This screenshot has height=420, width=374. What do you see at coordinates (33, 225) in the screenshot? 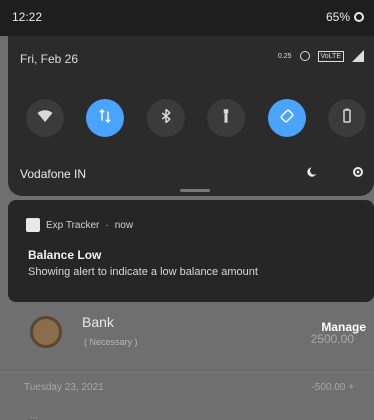
I see `app-icon` at bounding box center [33, 225].